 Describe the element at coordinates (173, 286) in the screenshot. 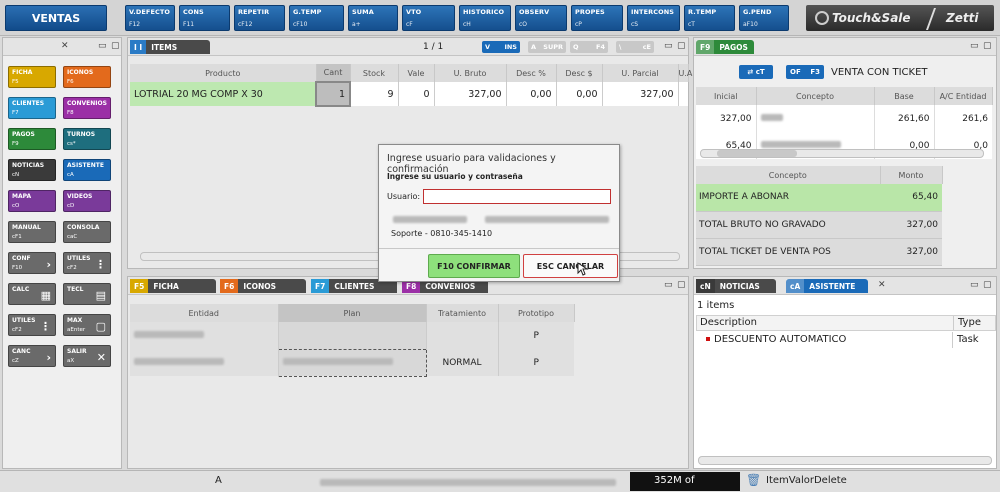

I see `tab-ficha: F5 FICHA` at that location.